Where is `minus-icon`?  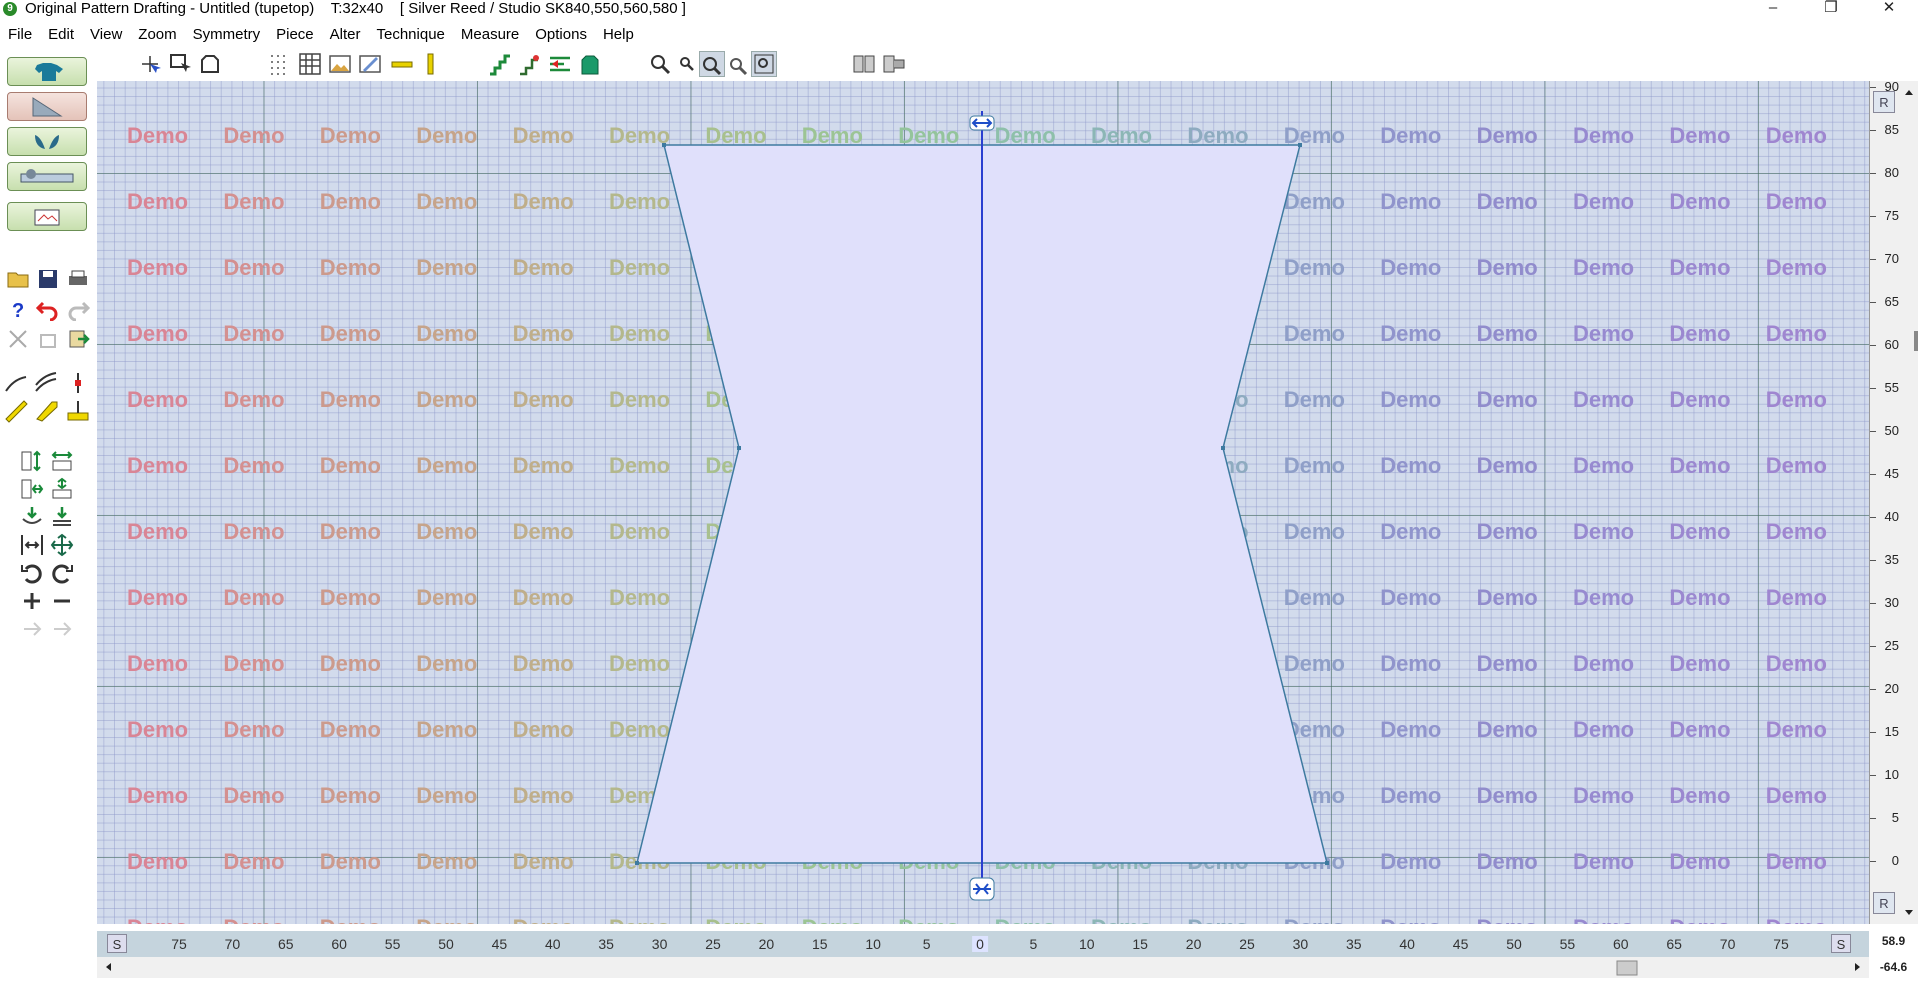 minus-icon is located at coordinates (61, 600).